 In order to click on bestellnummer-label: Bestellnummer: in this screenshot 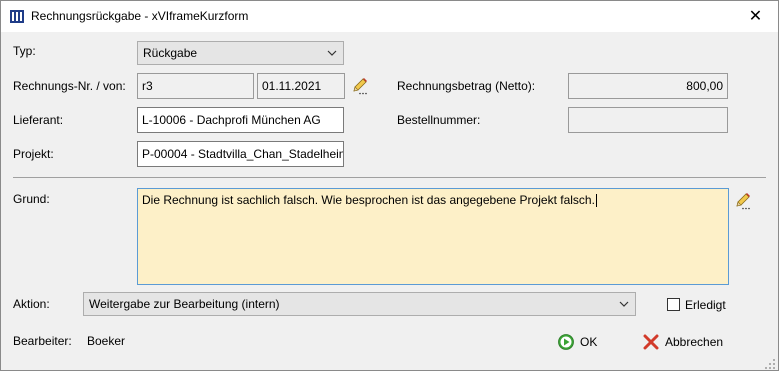, I will do `click(439, 120)`.